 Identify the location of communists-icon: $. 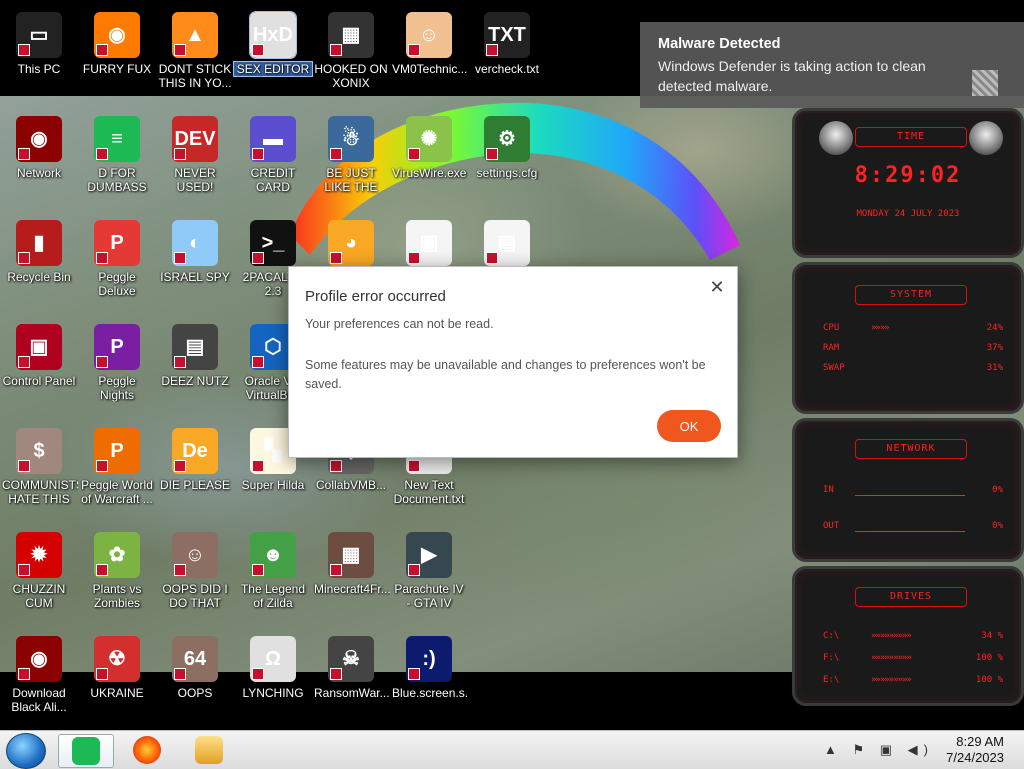
(39, 451).